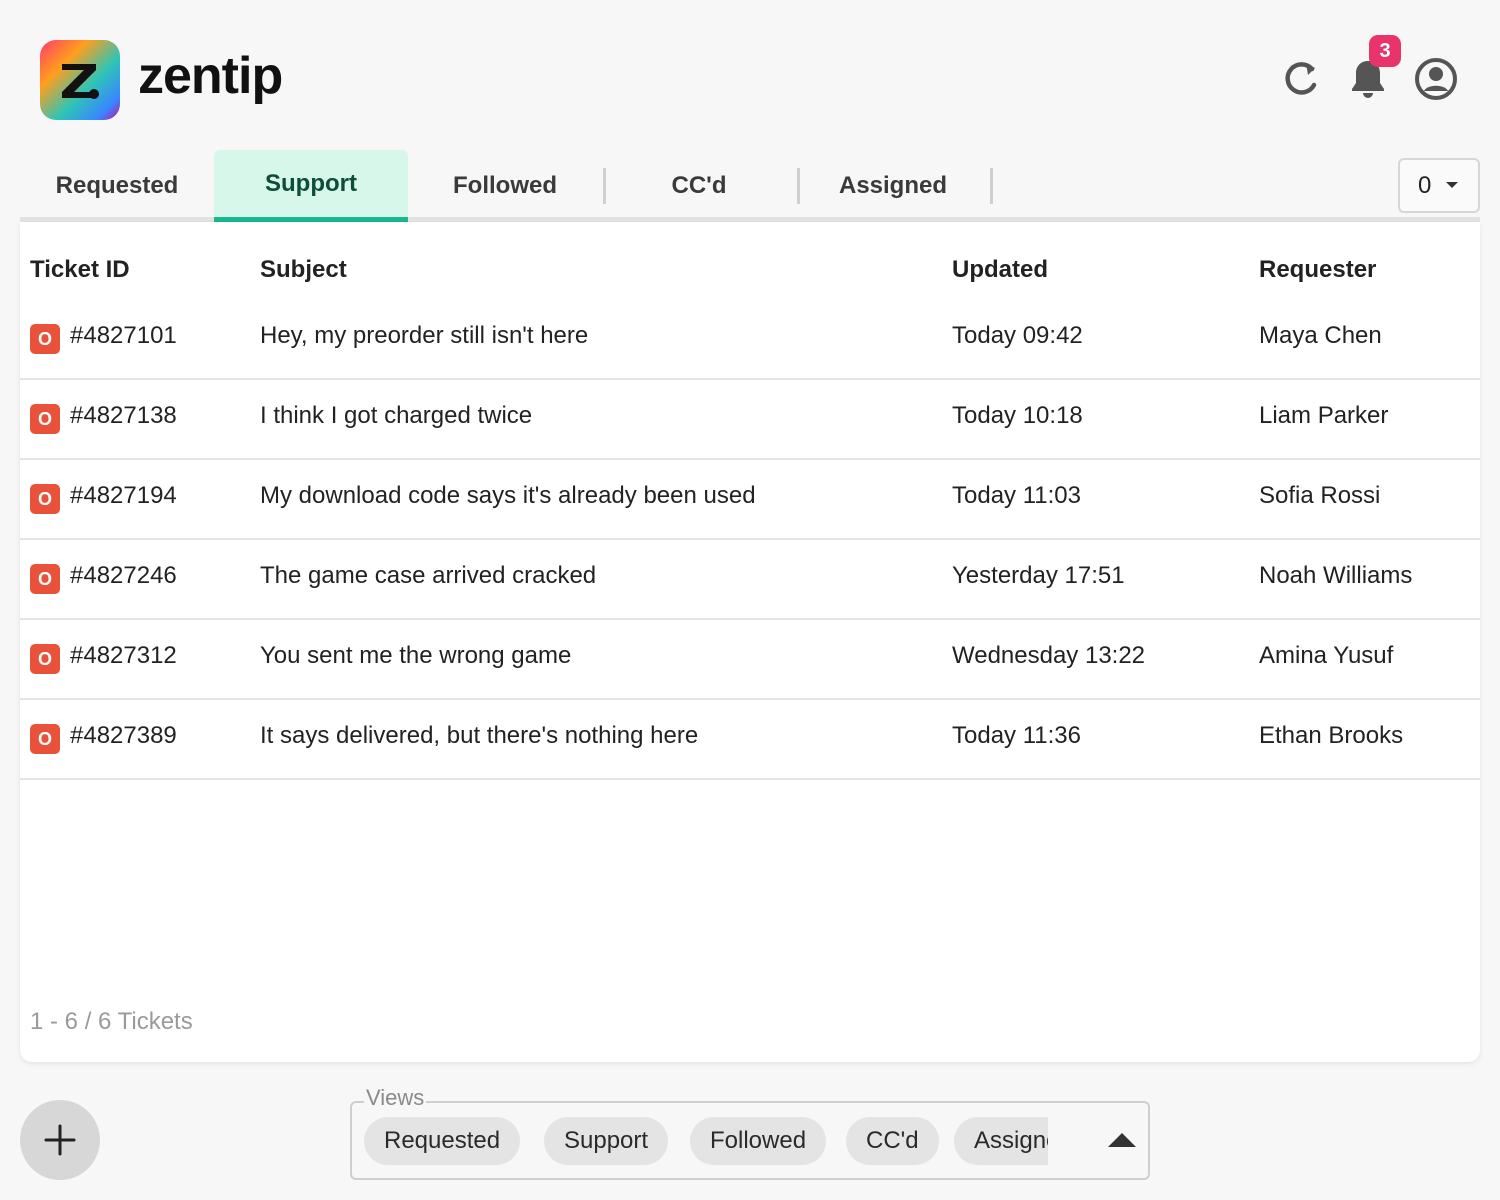  I want to click on view-chip-requested: Requested, so click(442, 1141).